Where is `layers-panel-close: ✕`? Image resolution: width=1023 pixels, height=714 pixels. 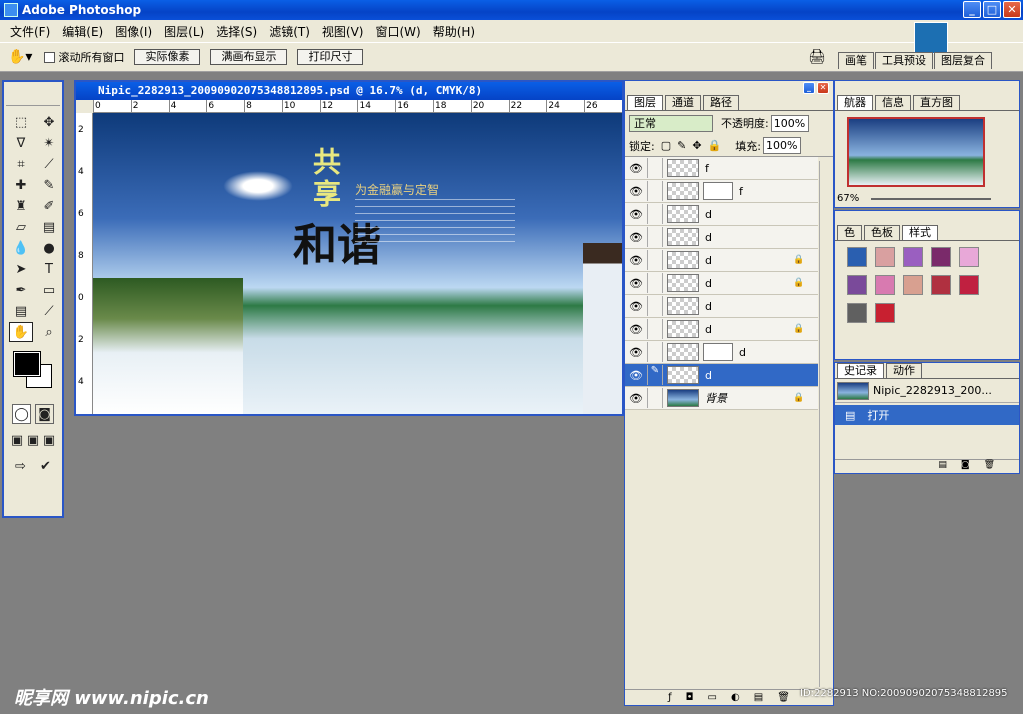
layers-panel-close: ✕ is located at coordinates (823, 88).